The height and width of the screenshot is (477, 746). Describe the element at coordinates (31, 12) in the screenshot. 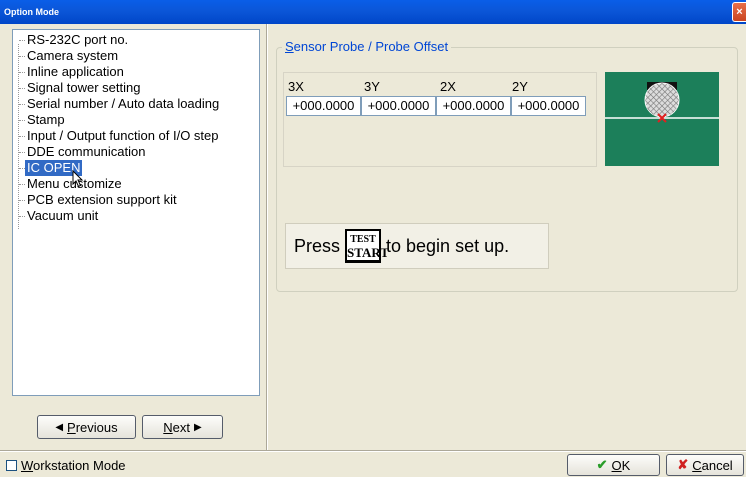

I see `window-title: Option Mode` at that location.